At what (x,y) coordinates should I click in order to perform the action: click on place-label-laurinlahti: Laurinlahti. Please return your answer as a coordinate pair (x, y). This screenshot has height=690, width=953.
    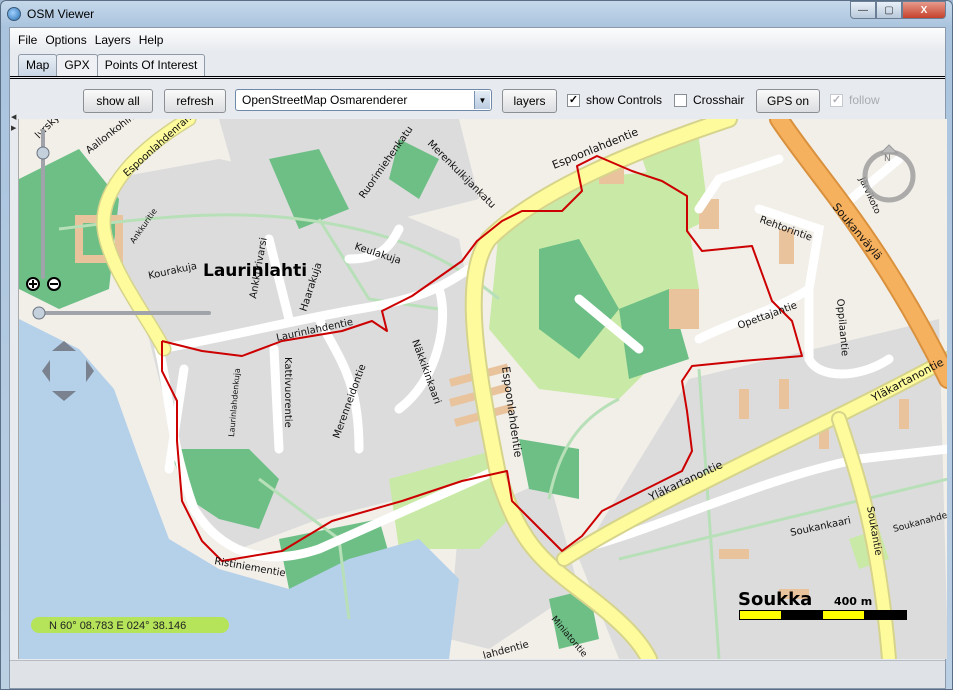
    Looking at the image, I should click on (255, 271).